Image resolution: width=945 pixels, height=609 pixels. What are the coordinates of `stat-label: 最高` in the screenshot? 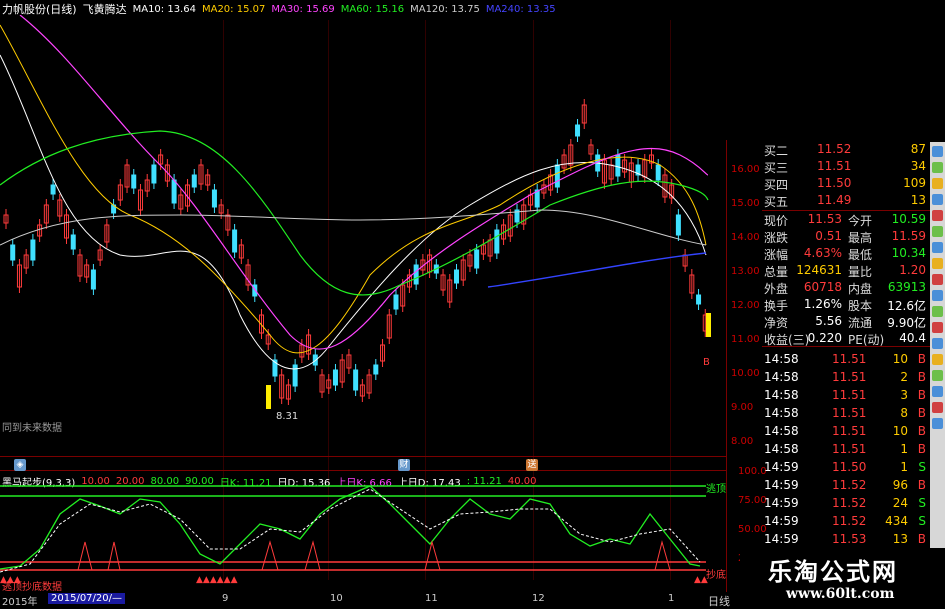 It's located at (860, 238).